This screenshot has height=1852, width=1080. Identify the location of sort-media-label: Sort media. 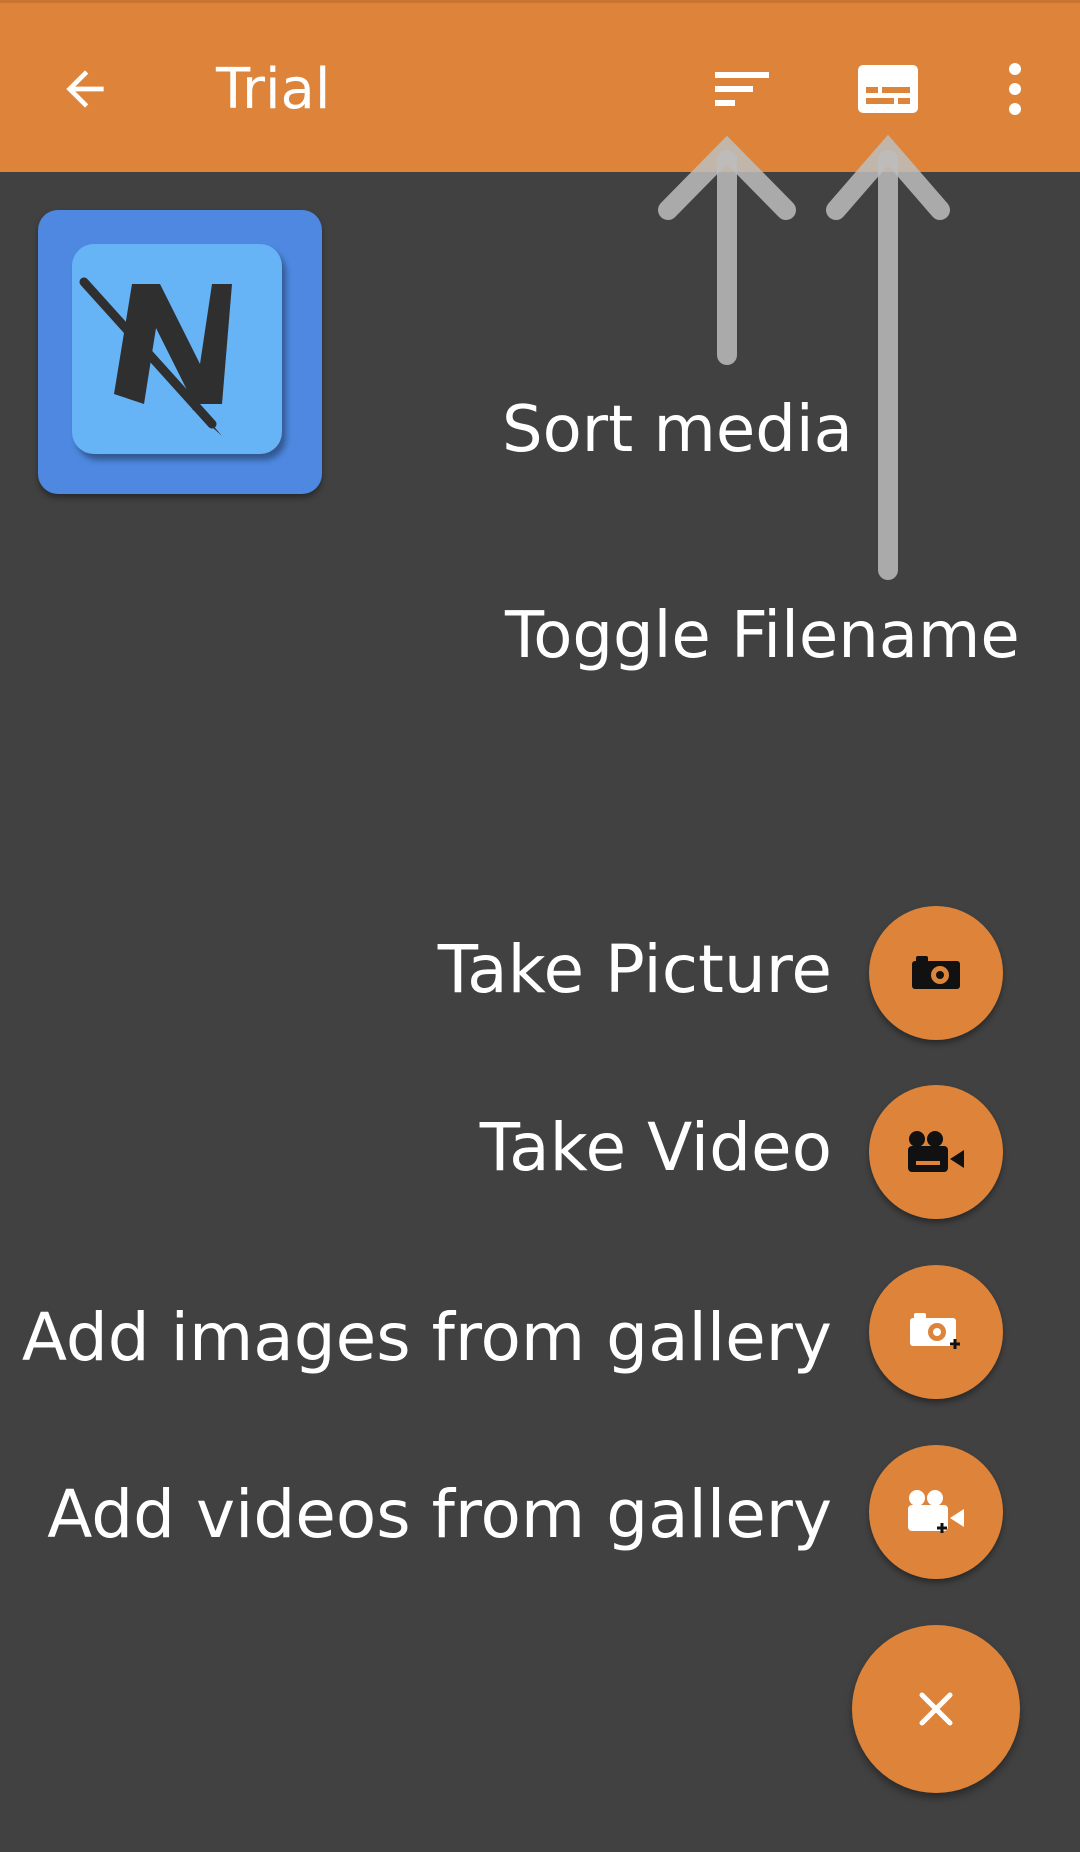
(677, 430).